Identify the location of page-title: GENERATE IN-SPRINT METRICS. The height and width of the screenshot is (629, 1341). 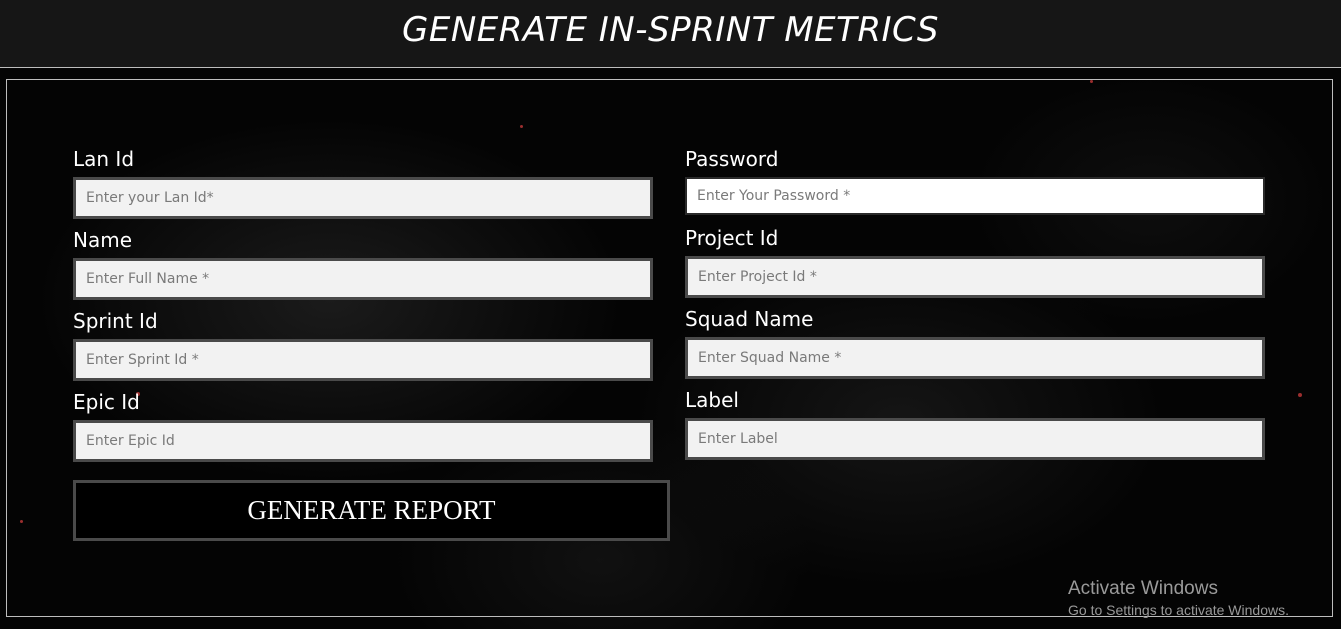
(670, 30).